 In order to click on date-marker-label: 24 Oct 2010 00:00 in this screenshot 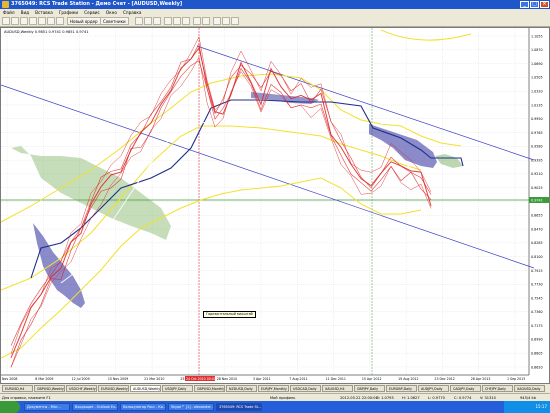, I will do `click(201, 379)`.